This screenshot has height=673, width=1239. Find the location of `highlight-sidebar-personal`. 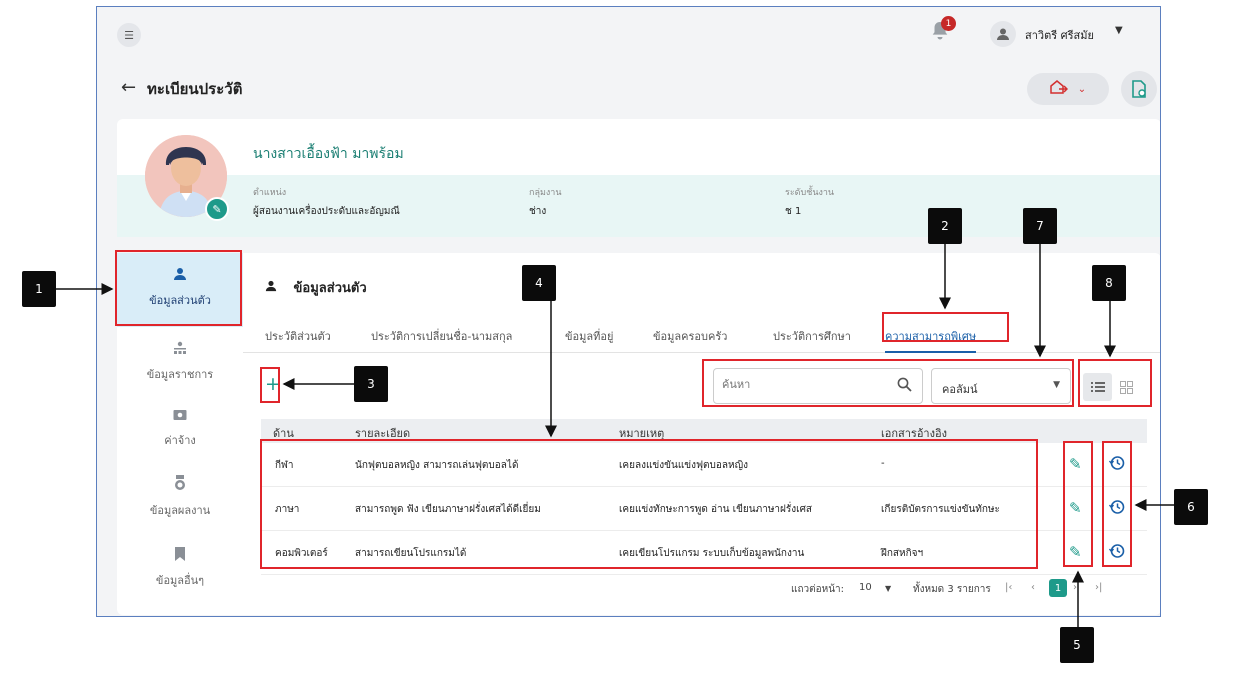

highlight-sidebar-personal is located at coordinates (178, 288).